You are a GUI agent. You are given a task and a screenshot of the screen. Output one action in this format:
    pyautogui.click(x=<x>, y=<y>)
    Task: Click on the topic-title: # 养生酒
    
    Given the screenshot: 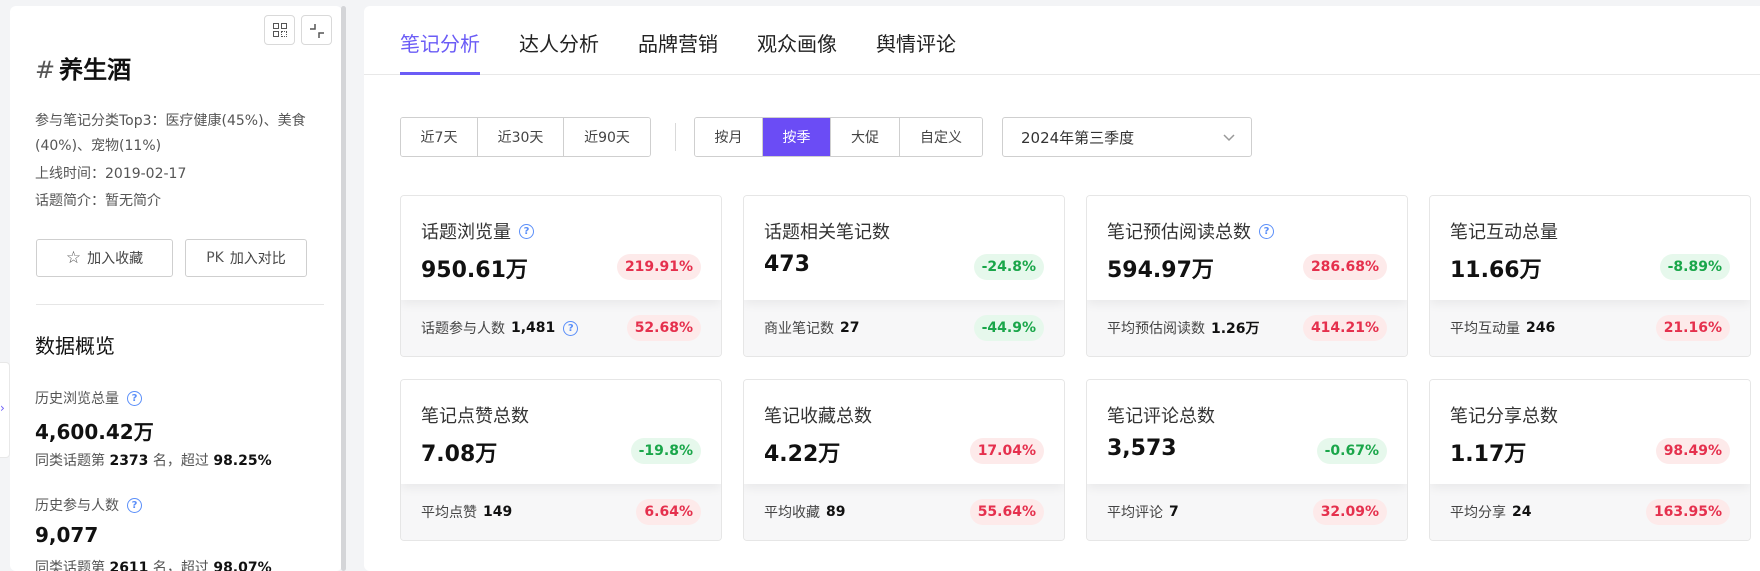 What is the action you would take?
    pyautogui.click(x=83, y=67)
    